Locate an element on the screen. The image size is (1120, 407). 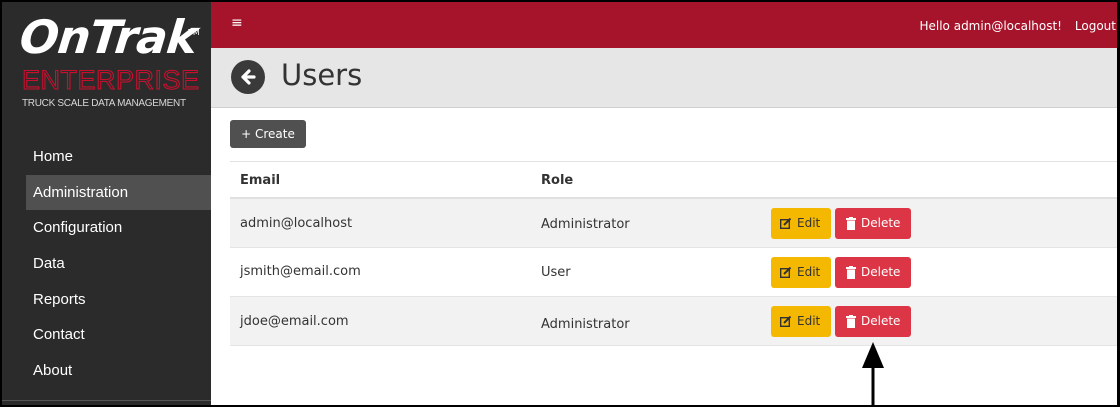
logout-link: Logout is located at coordinates (1095, 26).